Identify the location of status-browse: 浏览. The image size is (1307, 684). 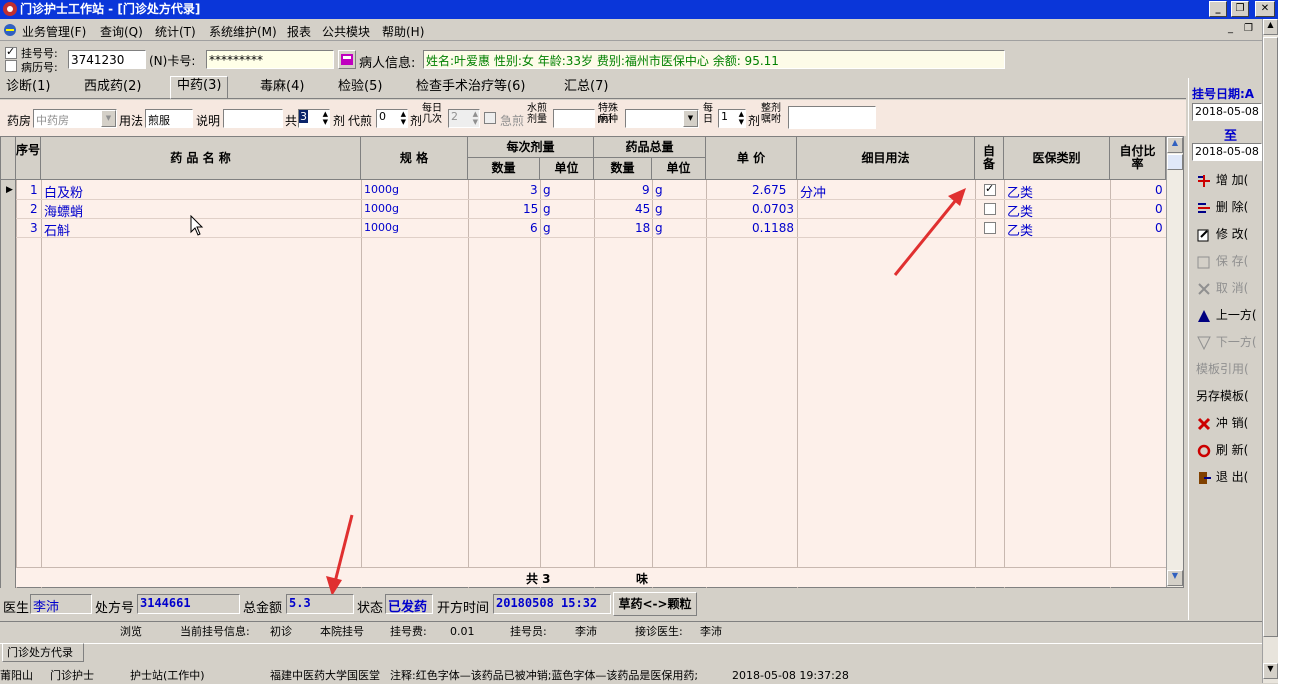
(131, 631).